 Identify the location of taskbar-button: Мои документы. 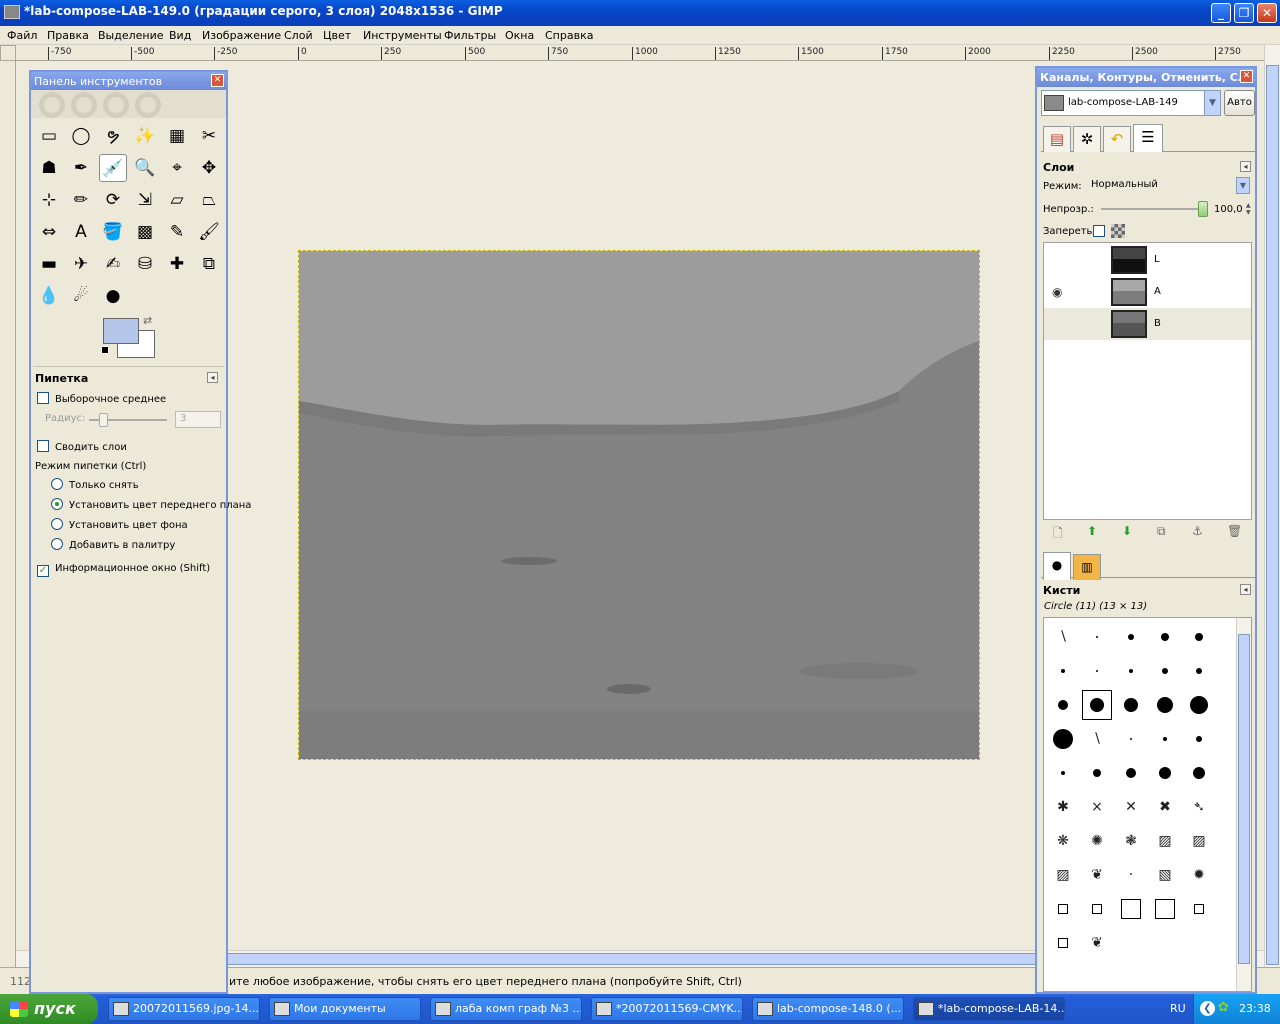
(345, 1009).